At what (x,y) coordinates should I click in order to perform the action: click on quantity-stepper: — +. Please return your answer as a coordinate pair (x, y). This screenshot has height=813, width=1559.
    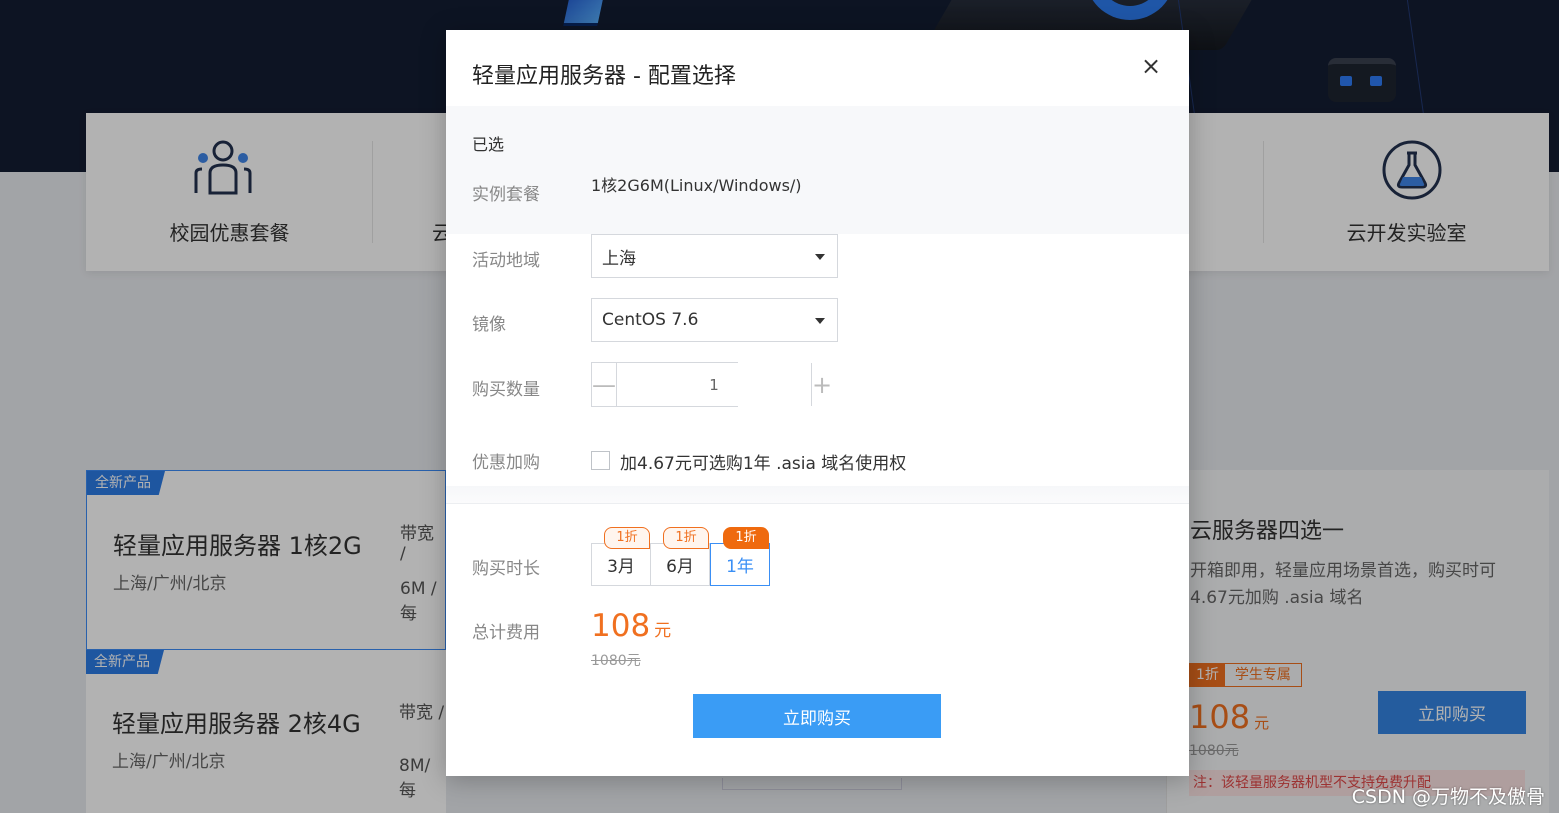
    Looking at the image, I should click on (712, 384).